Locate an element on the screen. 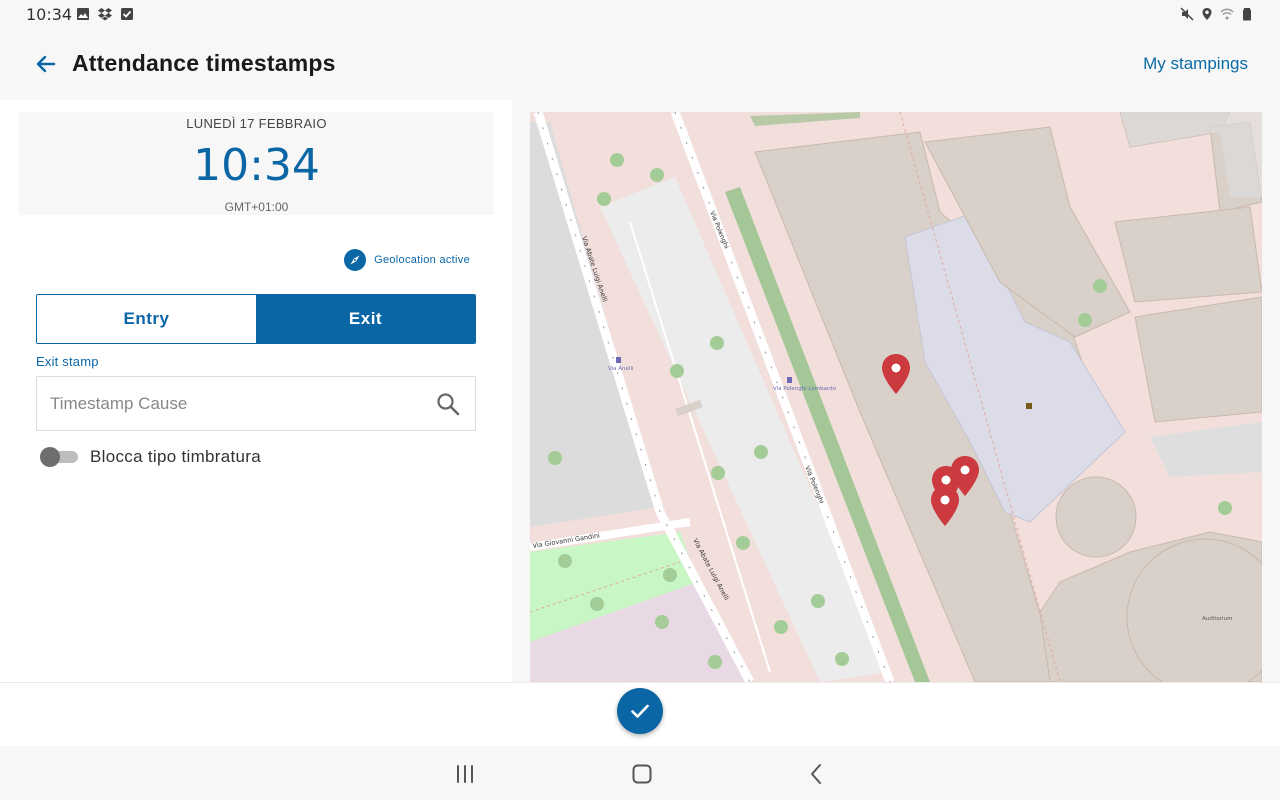 The height and width of the screenshot is (800, 1280). dropbox-icon is located at coordinates (105, 14).